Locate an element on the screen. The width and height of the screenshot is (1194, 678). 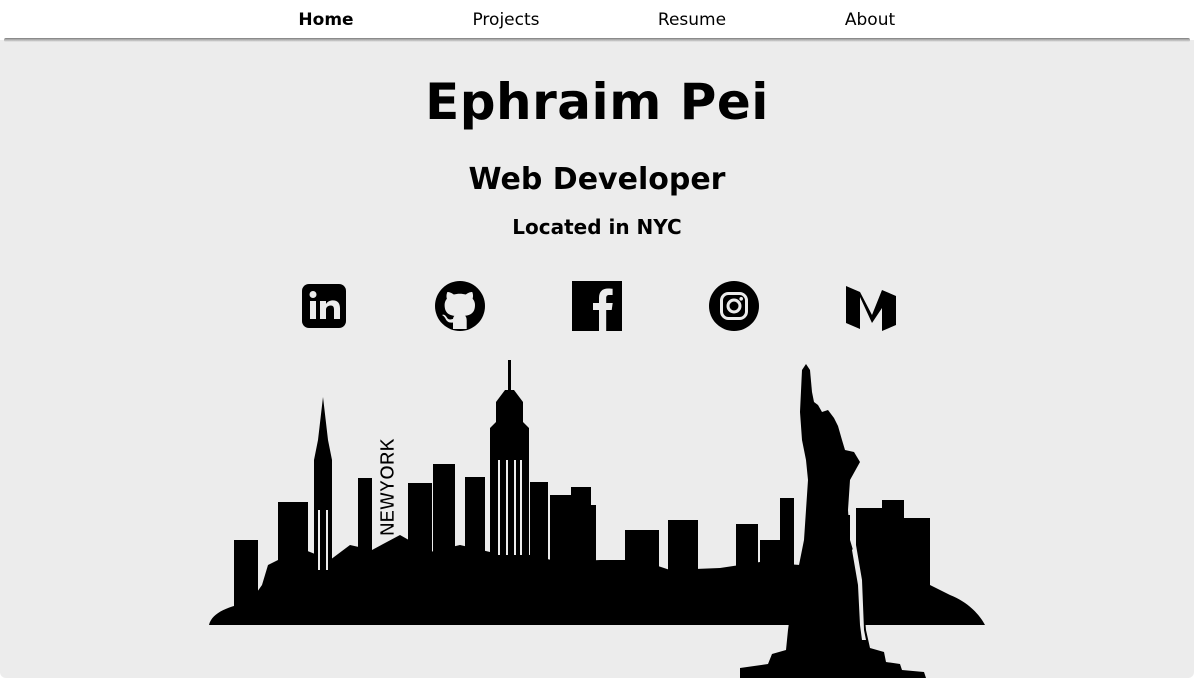
nav-about: About is located at coordinates (870, 20).